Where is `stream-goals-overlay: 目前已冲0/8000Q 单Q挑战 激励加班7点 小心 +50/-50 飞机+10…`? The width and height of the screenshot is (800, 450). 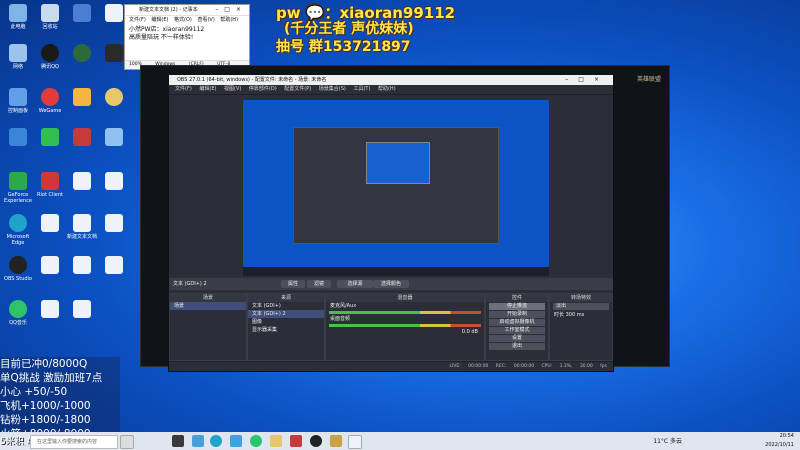
stream-goals-overlay: 目前已冲0/8000Q 单Q挑战 激励加班7点 小心 +50/-50 飞机+10… is located at coordinates (60, 398).